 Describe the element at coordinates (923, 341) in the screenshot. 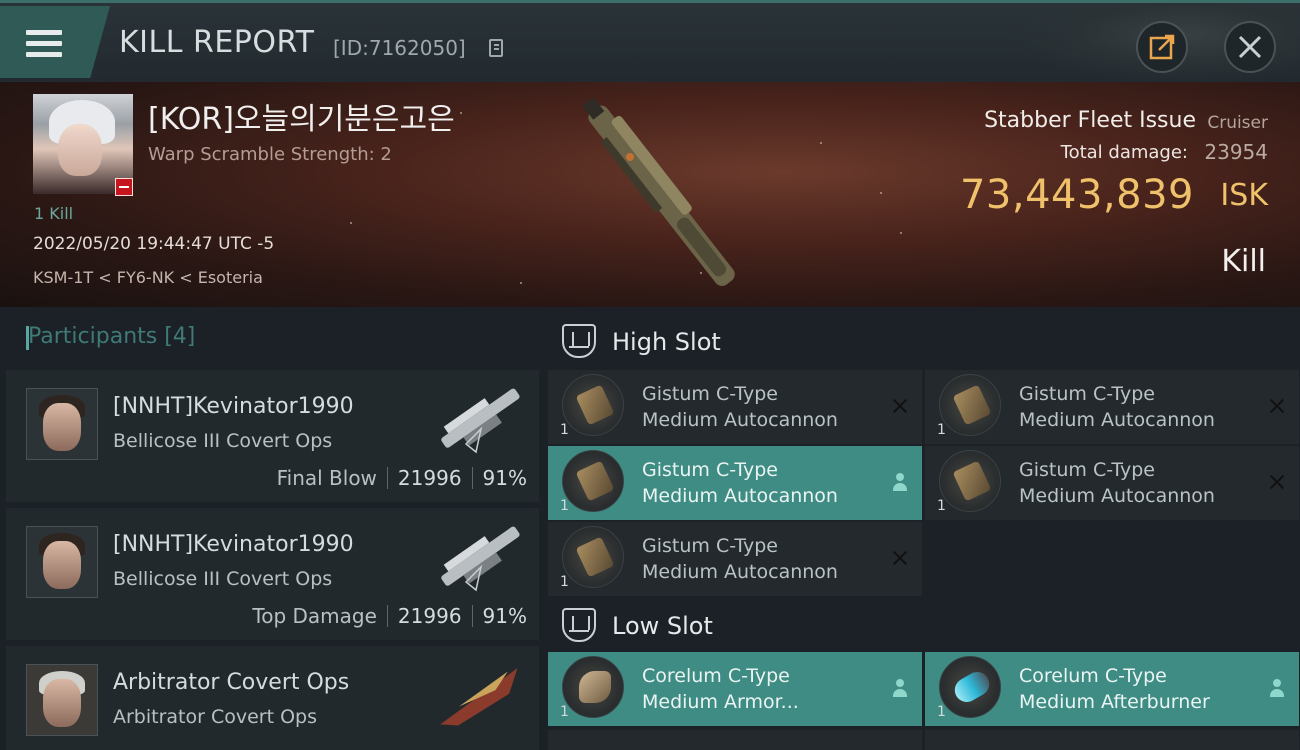

I see `high-slot-header: High Slot` at that location.